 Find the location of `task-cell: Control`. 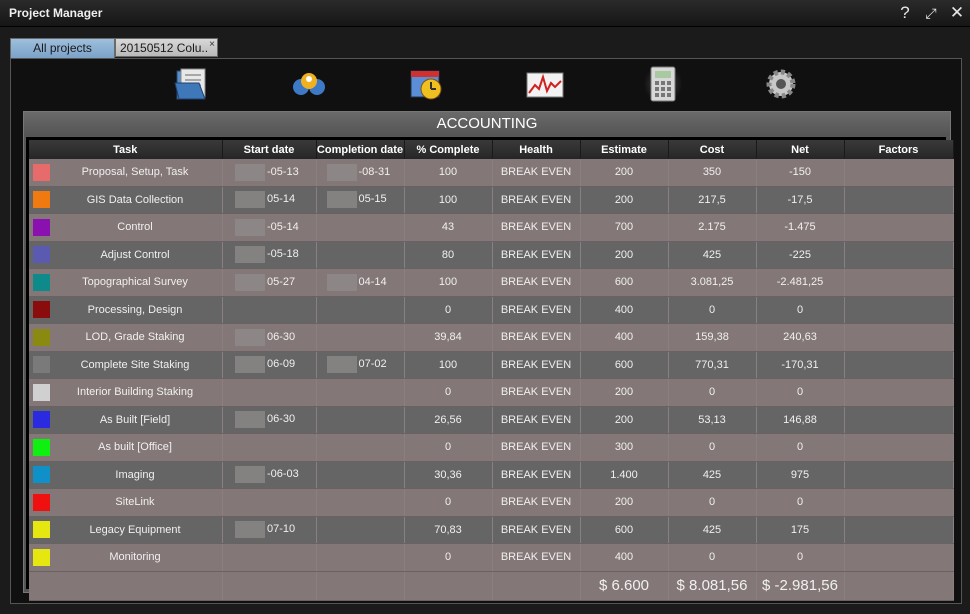

task-cell: Control is located at coordinates (126, 227).